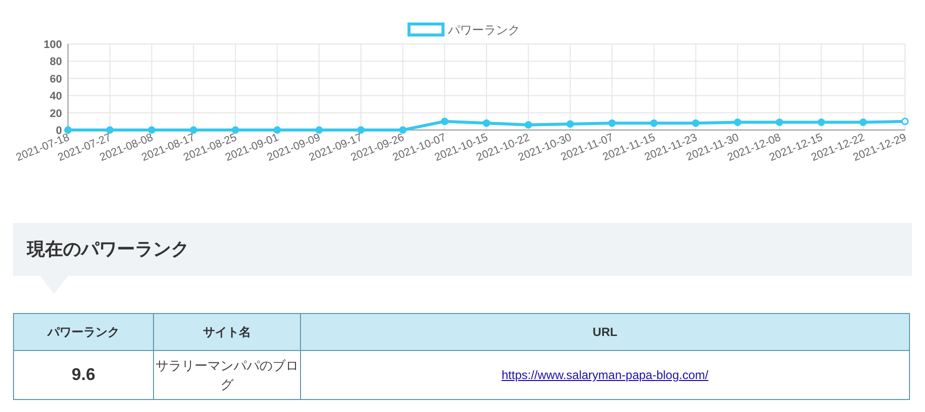  What do you see at coordinates (84, 375) in the screenshot?
I see `rank-cell: 9.6` at bounding box center [84, 375].